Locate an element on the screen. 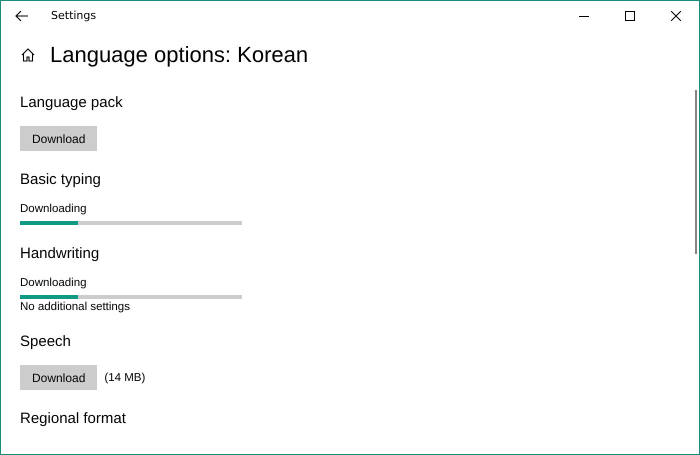 The height and width of the screenshot is (455, 700). section-title: Regional format is located at coordinates (73, 418).